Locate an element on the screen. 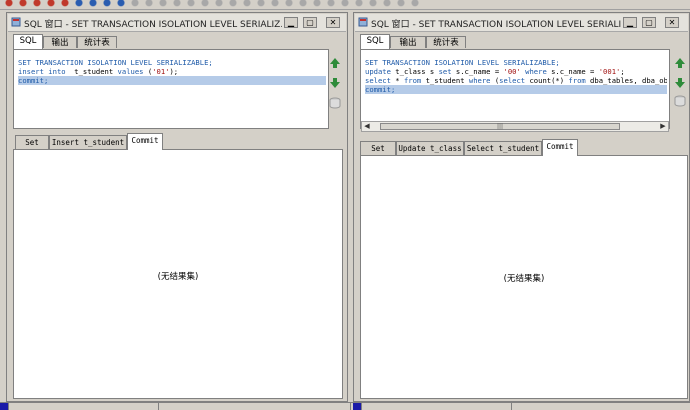 The height and width of the screenshot is (410, 690). scroll-left-icon: ◀ is located at coordinates (367, 126).